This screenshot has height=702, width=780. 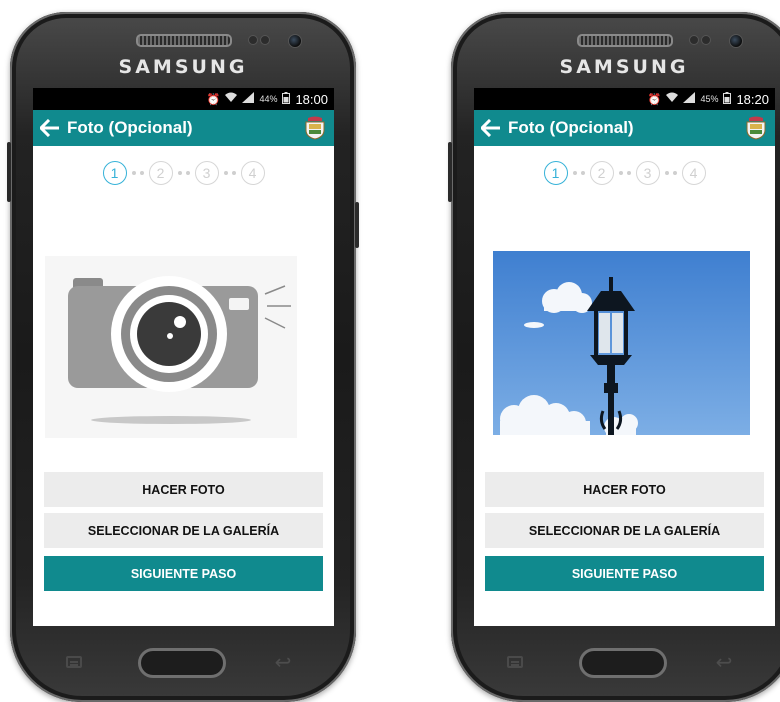 I want to click on clock: 18:00, so click(x=311, y=99).